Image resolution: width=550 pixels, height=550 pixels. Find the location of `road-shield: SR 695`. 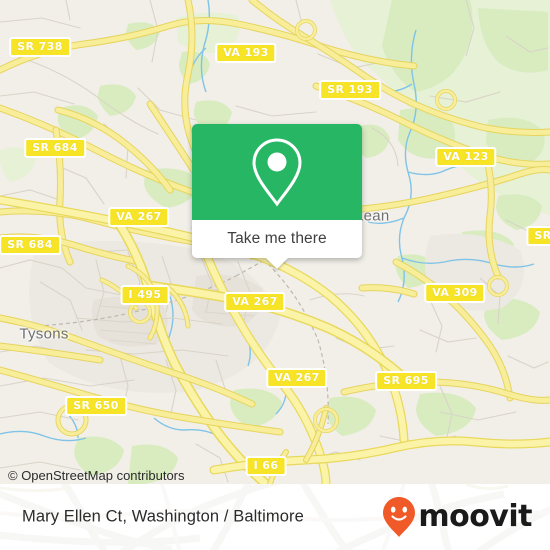

road-shield: SR 695 is located at coordinates (406, 381).